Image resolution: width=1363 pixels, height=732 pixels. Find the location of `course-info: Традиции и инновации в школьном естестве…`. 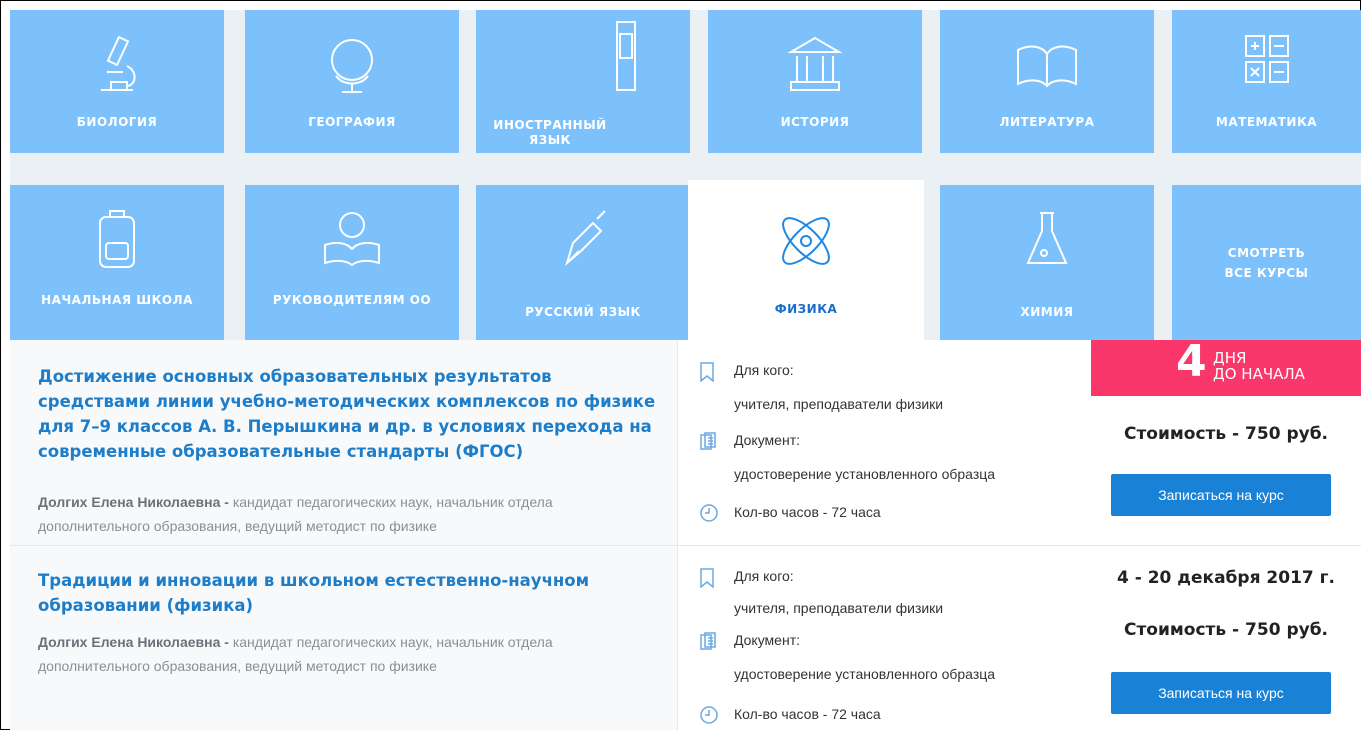

course-info: Традиции и инновации в школьном естестве… is located at coordinates (343, 638).